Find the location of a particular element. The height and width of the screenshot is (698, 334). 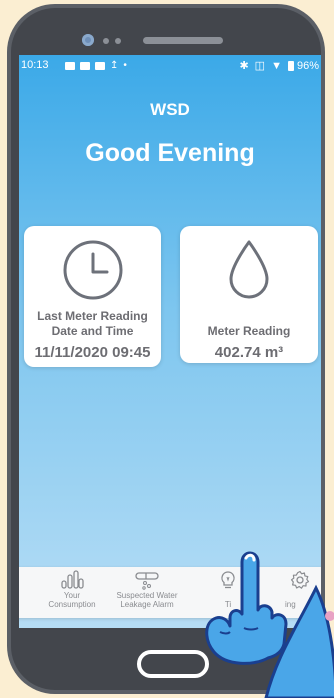

app-title: WSD is located at coordinates (170, 109).